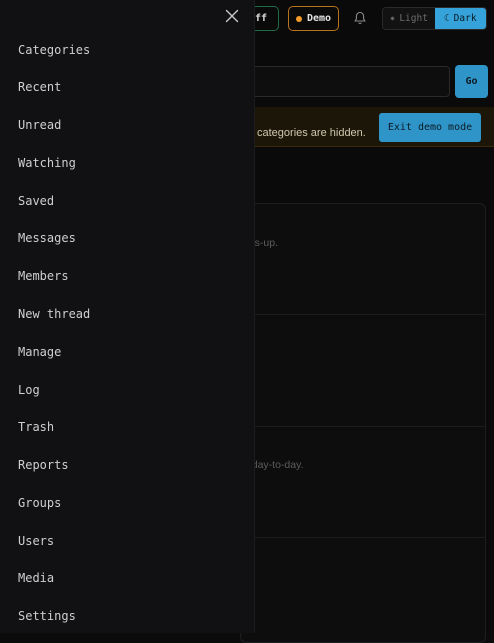  I want to click on nav-item-new-thread: New thread, so click(54, 314).